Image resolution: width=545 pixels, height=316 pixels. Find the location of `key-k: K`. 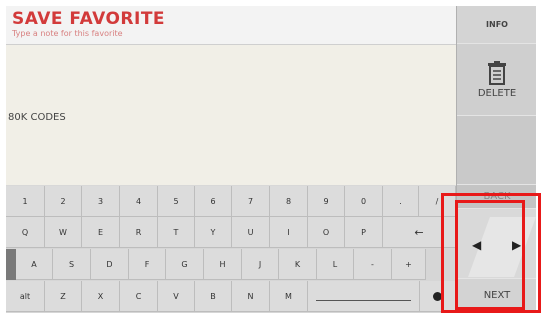

key-k: K is located at coordinates (298, 264).